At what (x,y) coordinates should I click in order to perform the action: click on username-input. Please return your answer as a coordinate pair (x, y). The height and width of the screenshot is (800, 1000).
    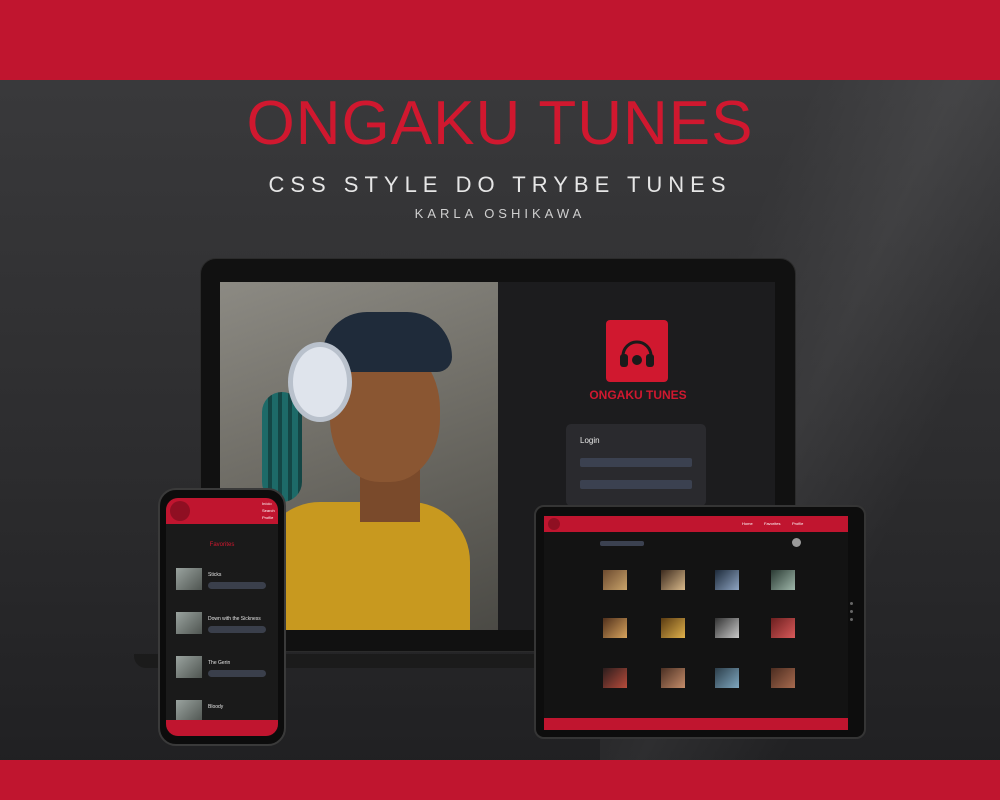
    Looking at the image, I should click on (636, 462).